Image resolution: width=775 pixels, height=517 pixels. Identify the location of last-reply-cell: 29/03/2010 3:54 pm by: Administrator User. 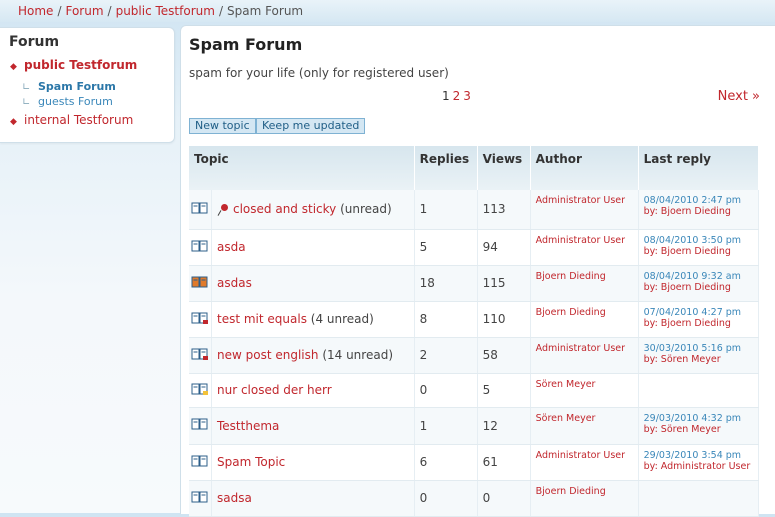
(699, 462).